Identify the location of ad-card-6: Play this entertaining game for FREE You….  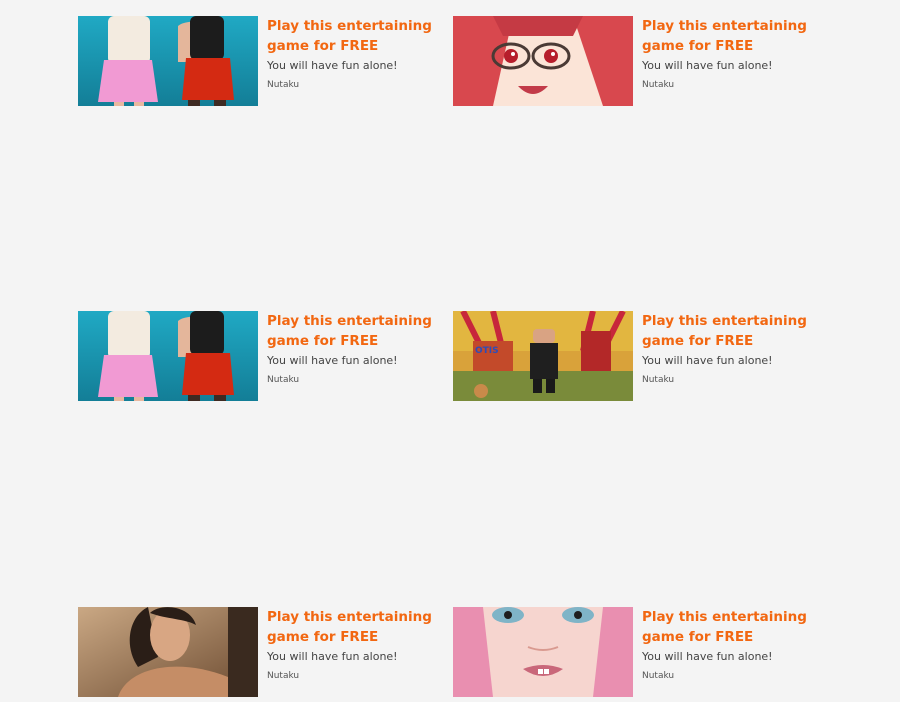
(633, 652).